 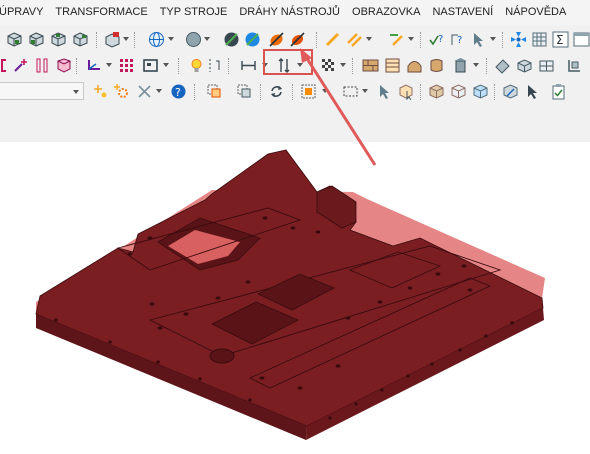 I want to click on annotation-arrow, so click(x=338, y=107).